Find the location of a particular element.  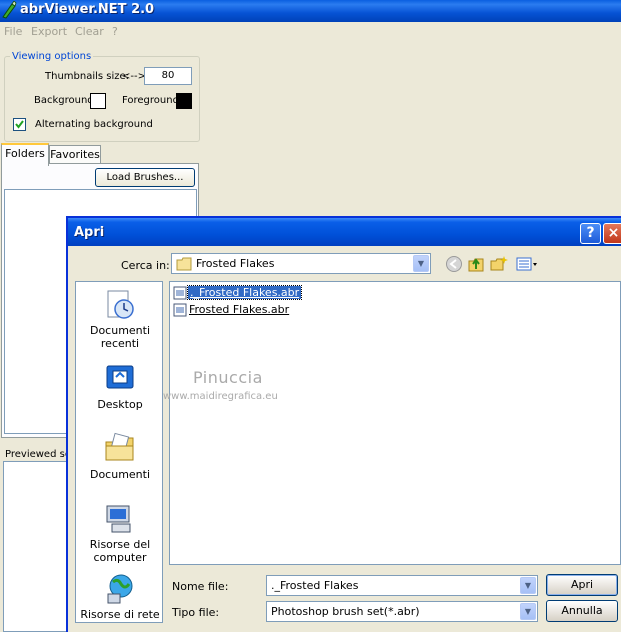

place-recent-documents: Documenti recenti is located at coordinates (120, 319).